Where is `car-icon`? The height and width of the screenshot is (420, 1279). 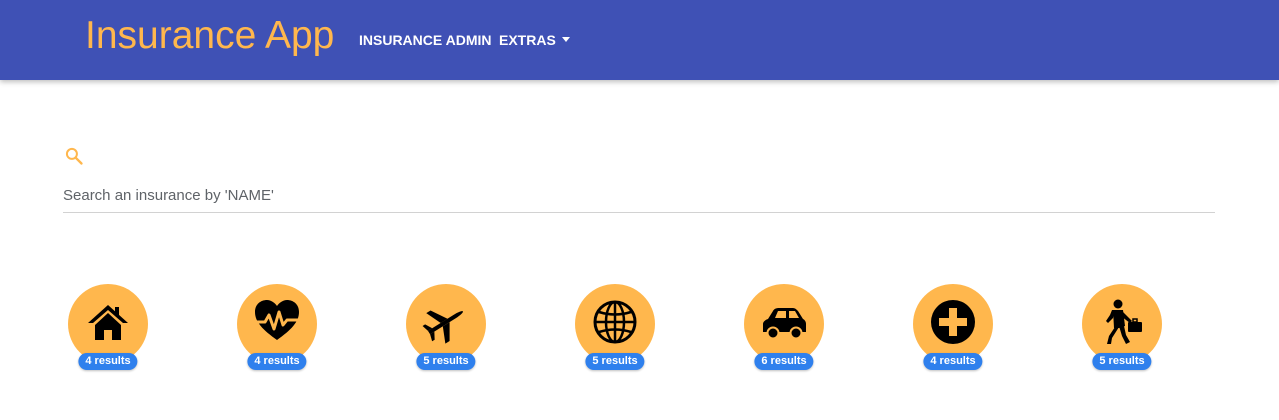
car-icon is located at coordinates (784, 324).